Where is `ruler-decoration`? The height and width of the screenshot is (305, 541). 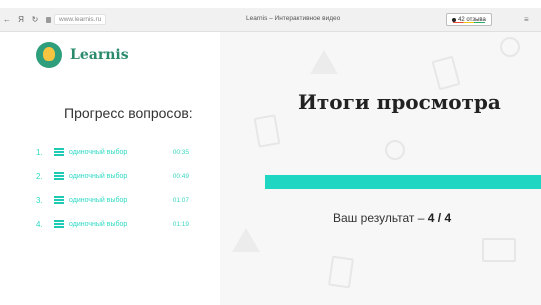 ruler-decoration is located at coordinates (246, 240).